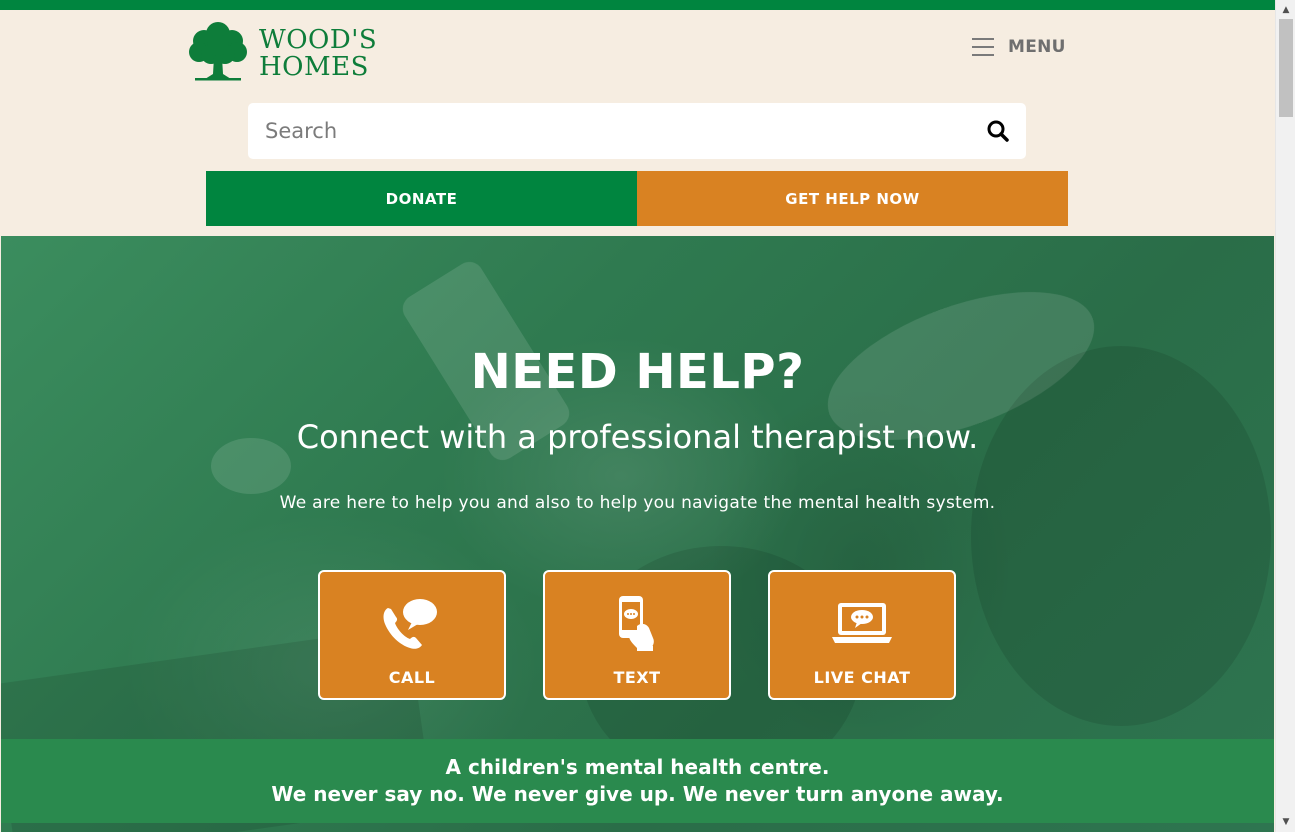 The image size is (1295, 832). I want to click on search-button, so click(998, 131).